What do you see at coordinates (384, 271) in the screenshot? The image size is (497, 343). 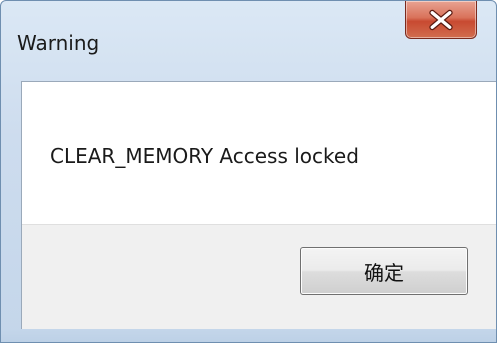 I see `ok-button: 确定` at bounding box center [384, 271].